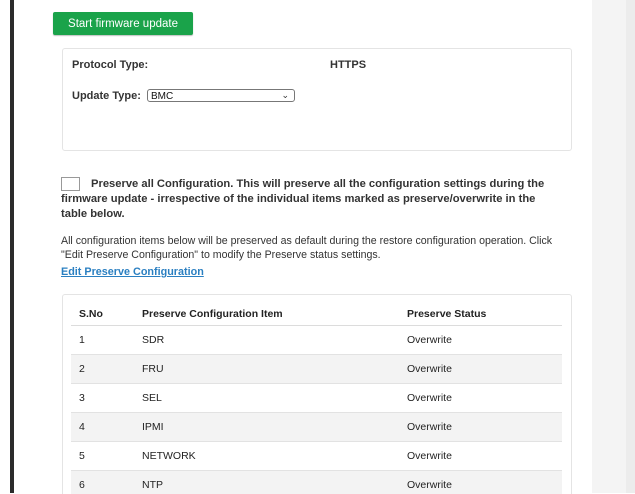 The image size is (635, 494). I want to click on cell-item: NETWORK, so click(274, 456).